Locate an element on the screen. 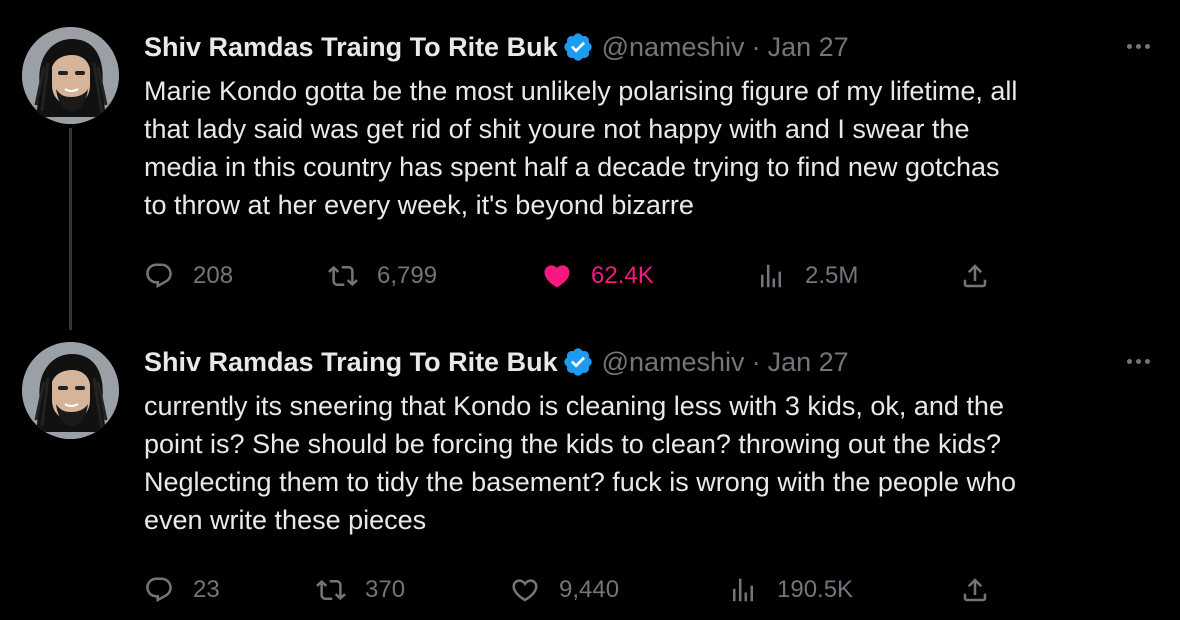 This screenshot has width=1180, height=620. like-button: 9,440 is located at coordinates (564, 590).